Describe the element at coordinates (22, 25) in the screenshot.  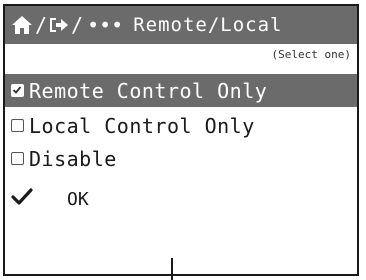
I see `home-icon` at that location.